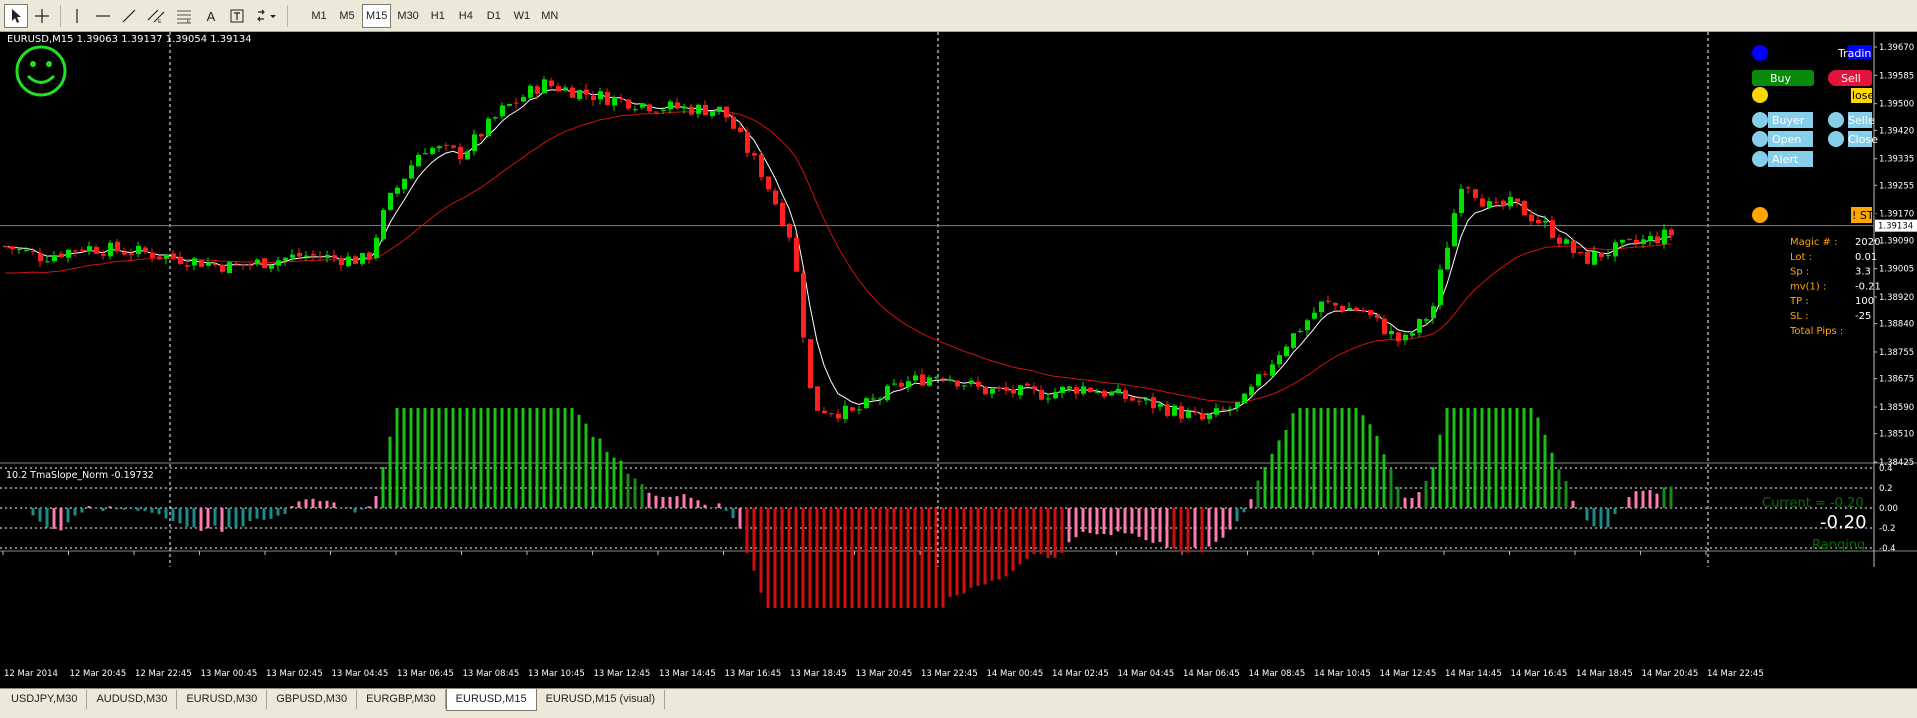 Image resolution: width=1917 pixels, height=718 pixels. I want to click on close2-label: Close, so click(1863, 139).